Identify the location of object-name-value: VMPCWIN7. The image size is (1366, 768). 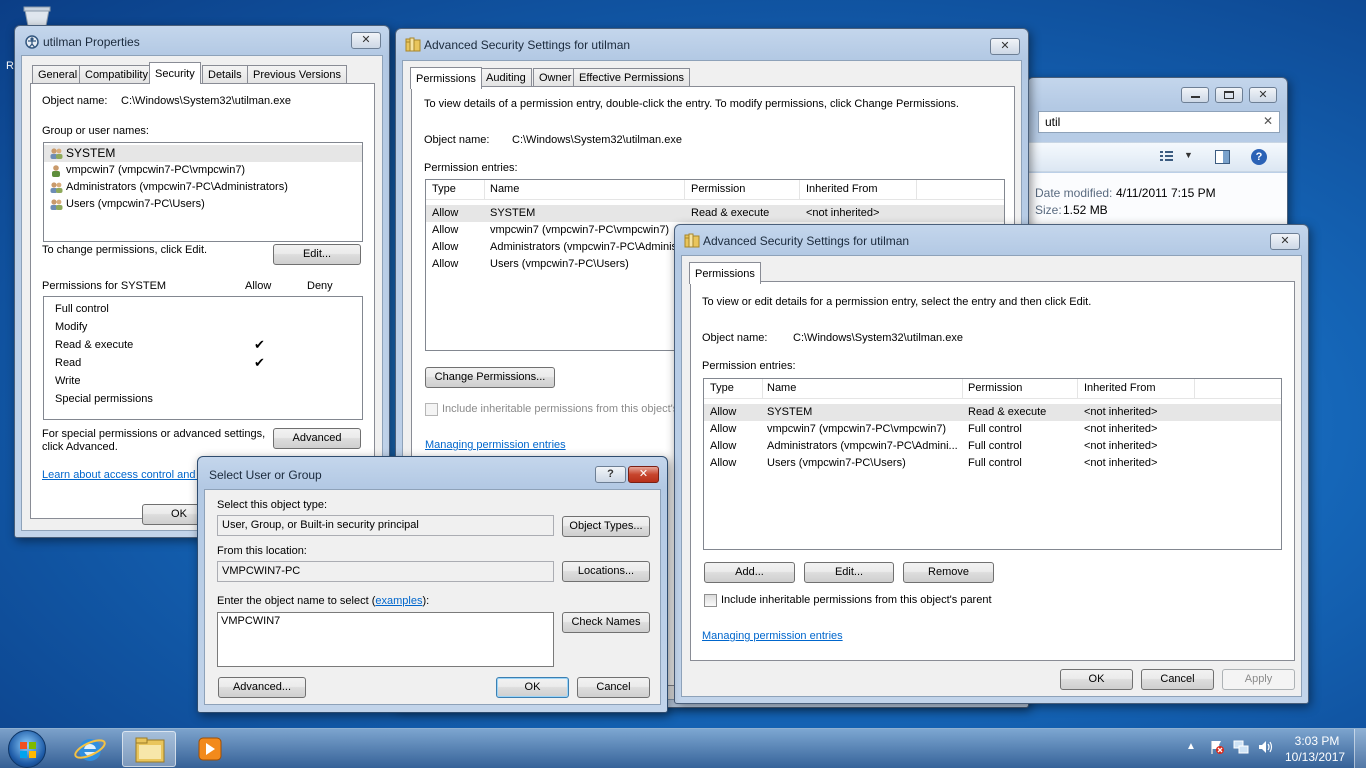
(250, 621).